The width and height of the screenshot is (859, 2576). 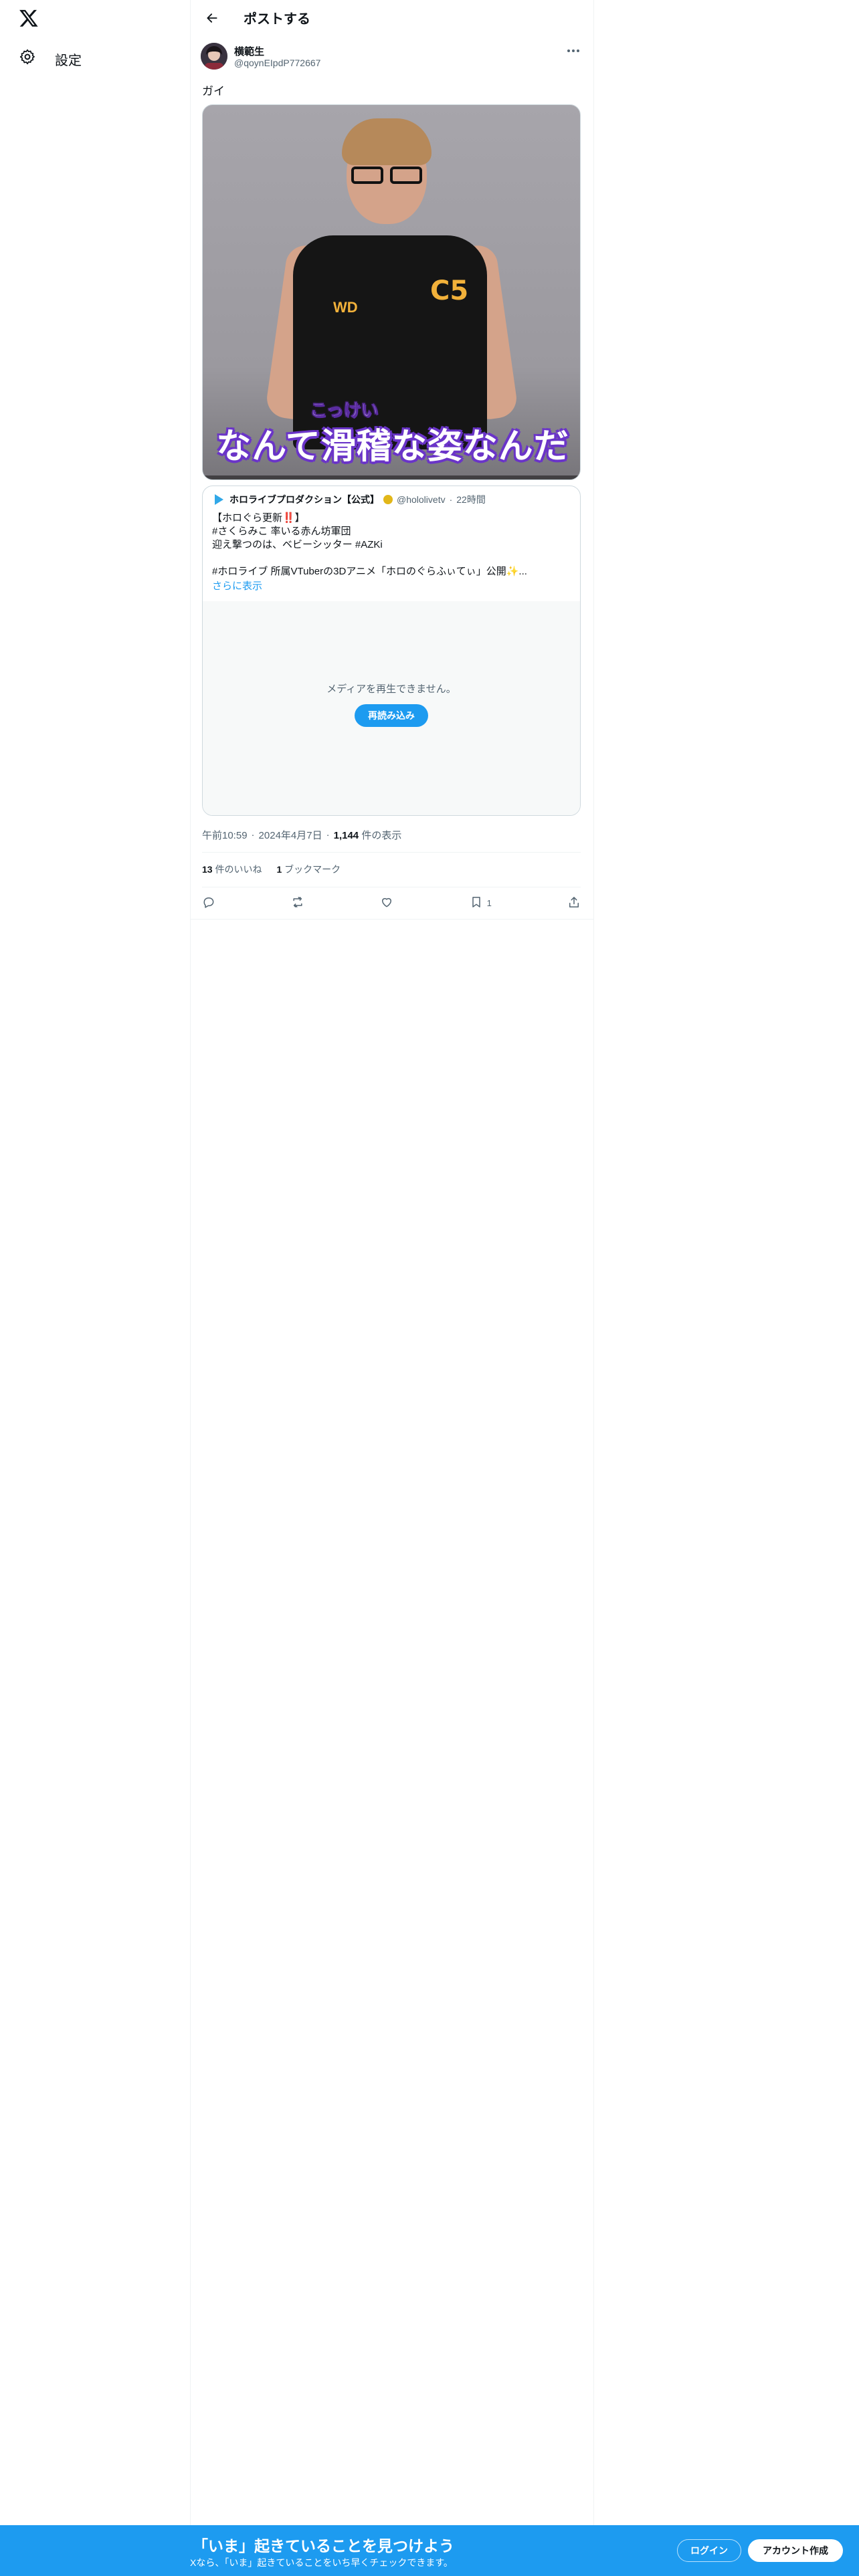 I want to click on page-header: ポストする, so click(x=397, y=17).